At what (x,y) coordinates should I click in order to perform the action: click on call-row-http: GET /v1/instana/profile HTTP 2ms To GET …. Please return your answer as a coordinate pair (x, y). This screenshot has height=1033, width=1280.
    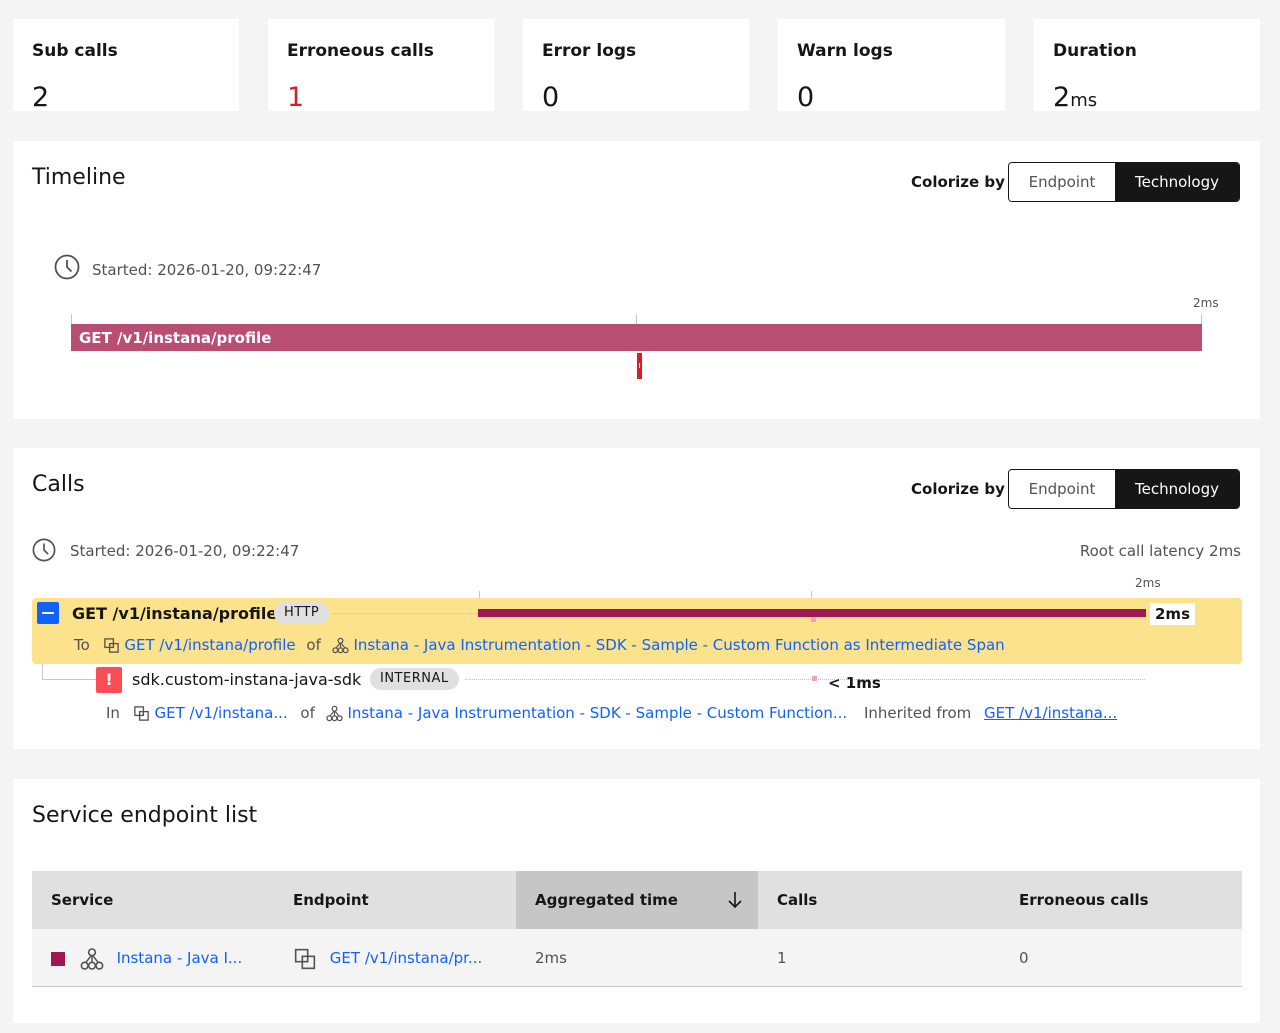
    Looking at the image, I should click on (637, 631).